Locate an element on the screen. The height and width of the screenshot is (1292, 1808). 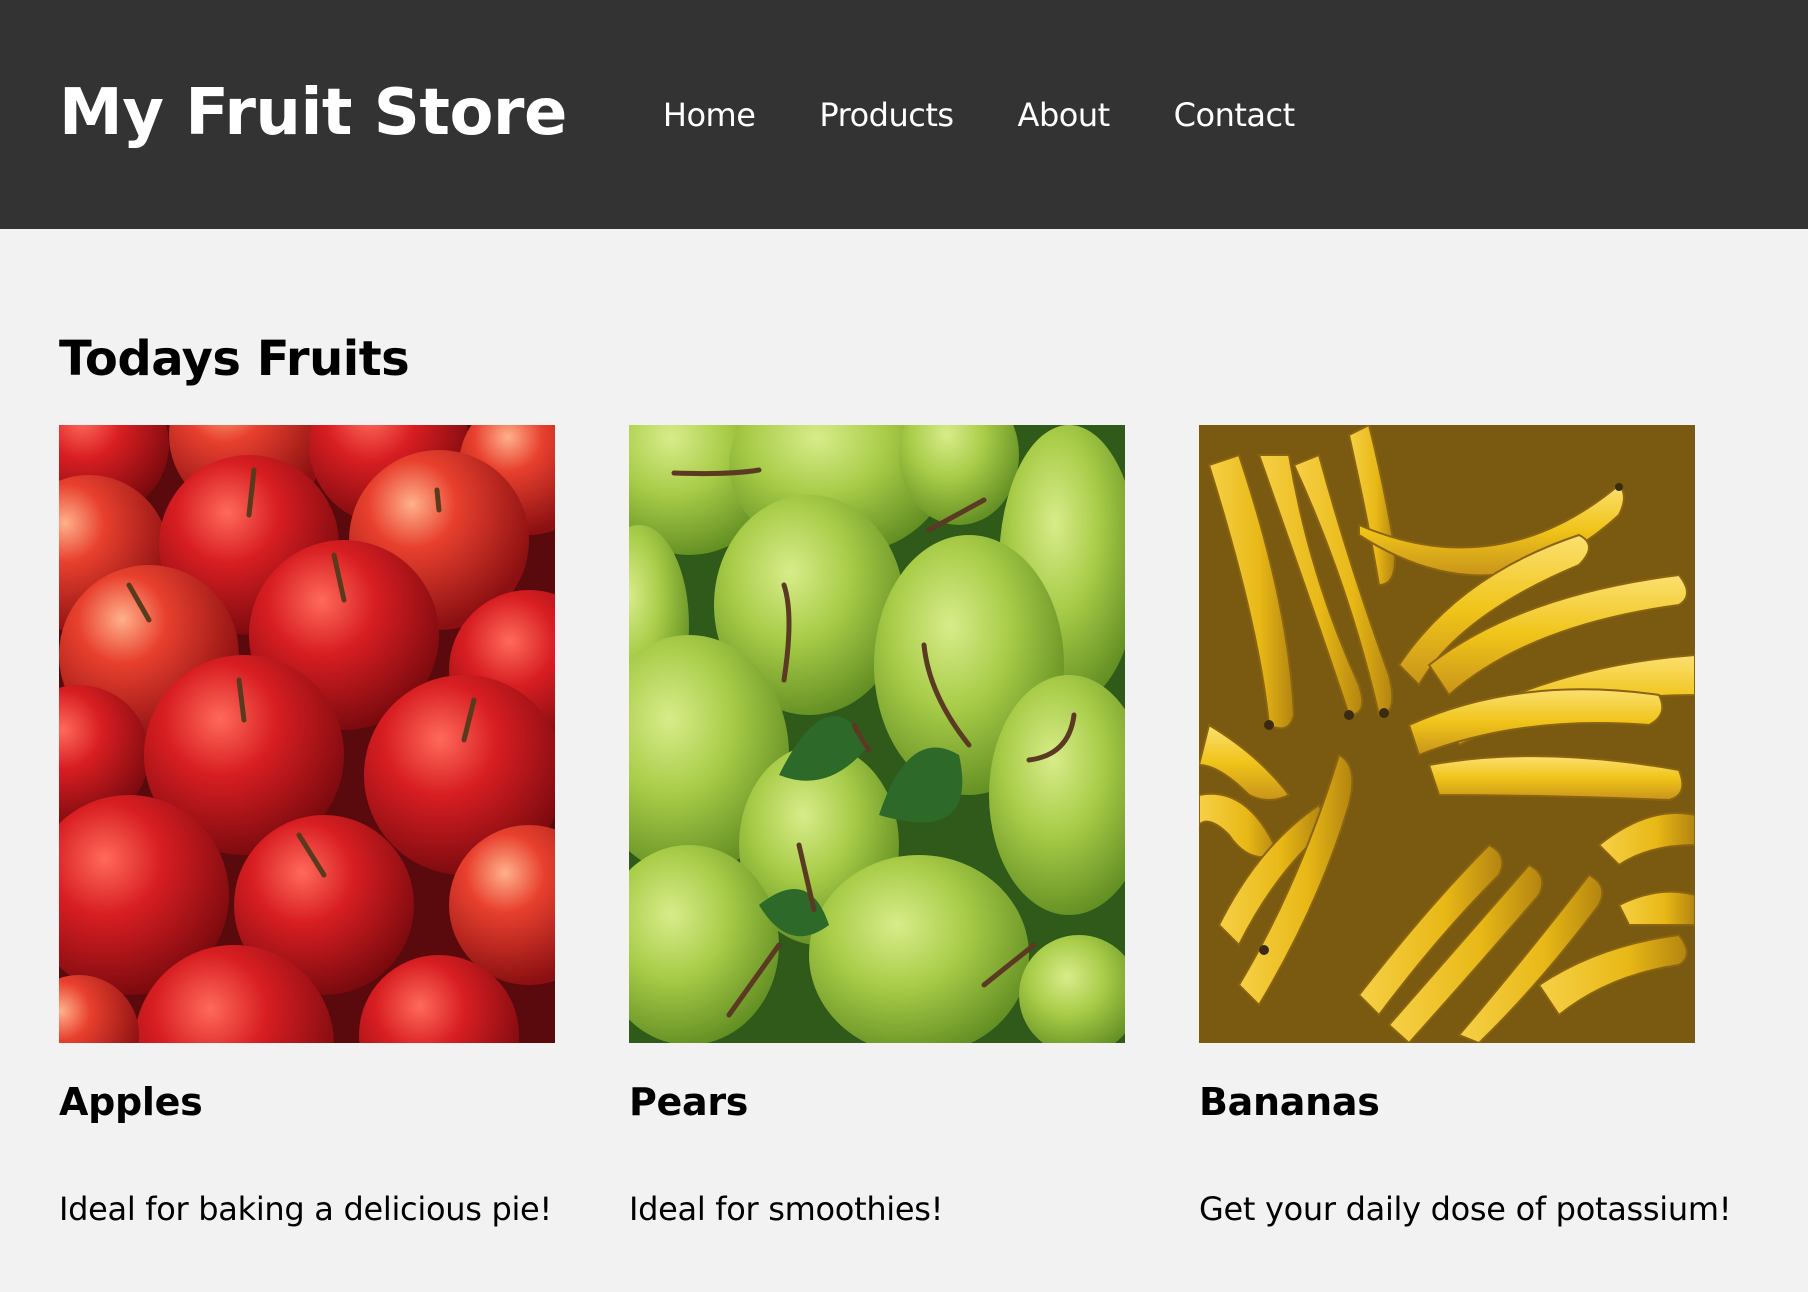
nav-products-link: Products is located at coordinates (886, 115).